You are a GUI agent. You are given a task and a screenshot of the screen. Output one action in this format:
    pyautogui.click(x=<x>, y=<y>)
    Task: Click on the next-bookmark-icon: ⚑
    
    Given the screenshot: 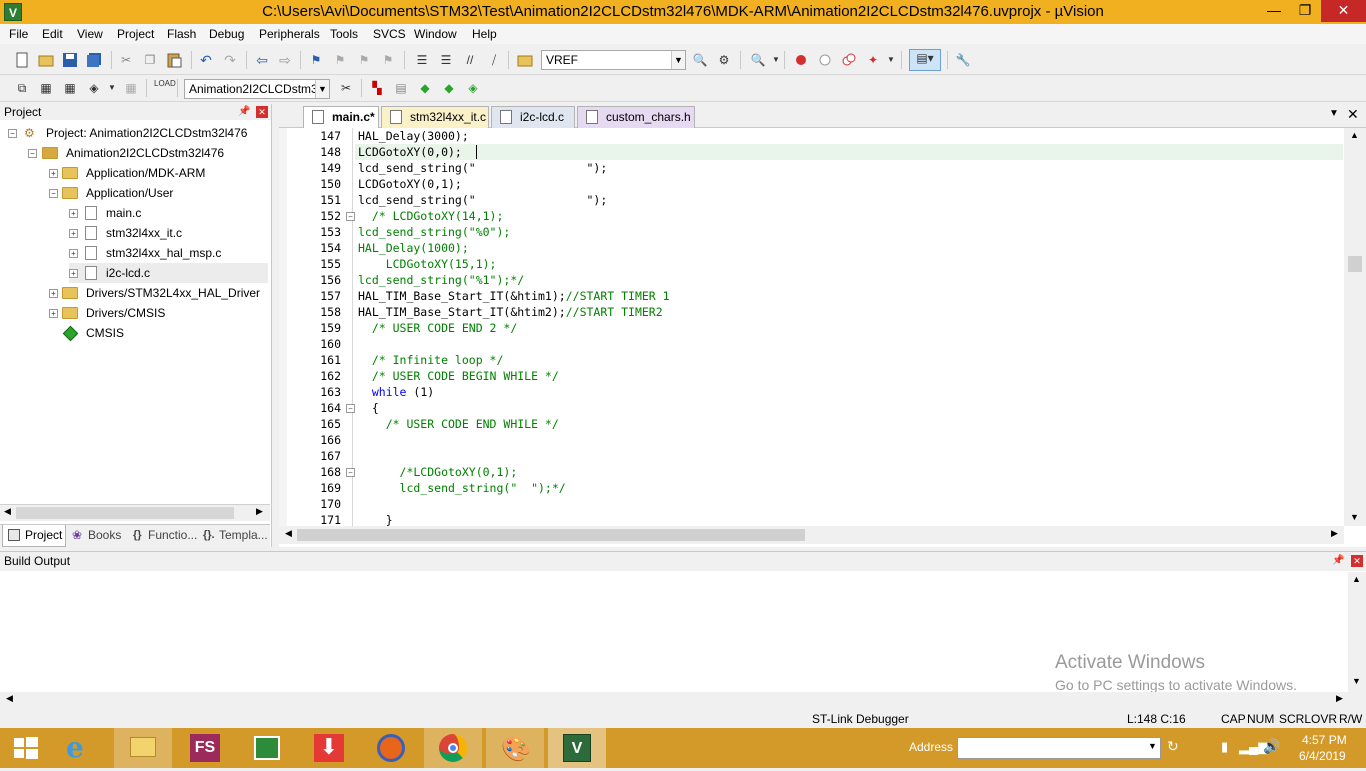 What is the action you would take?
    pyautogui.click(x=364, y=60)
    